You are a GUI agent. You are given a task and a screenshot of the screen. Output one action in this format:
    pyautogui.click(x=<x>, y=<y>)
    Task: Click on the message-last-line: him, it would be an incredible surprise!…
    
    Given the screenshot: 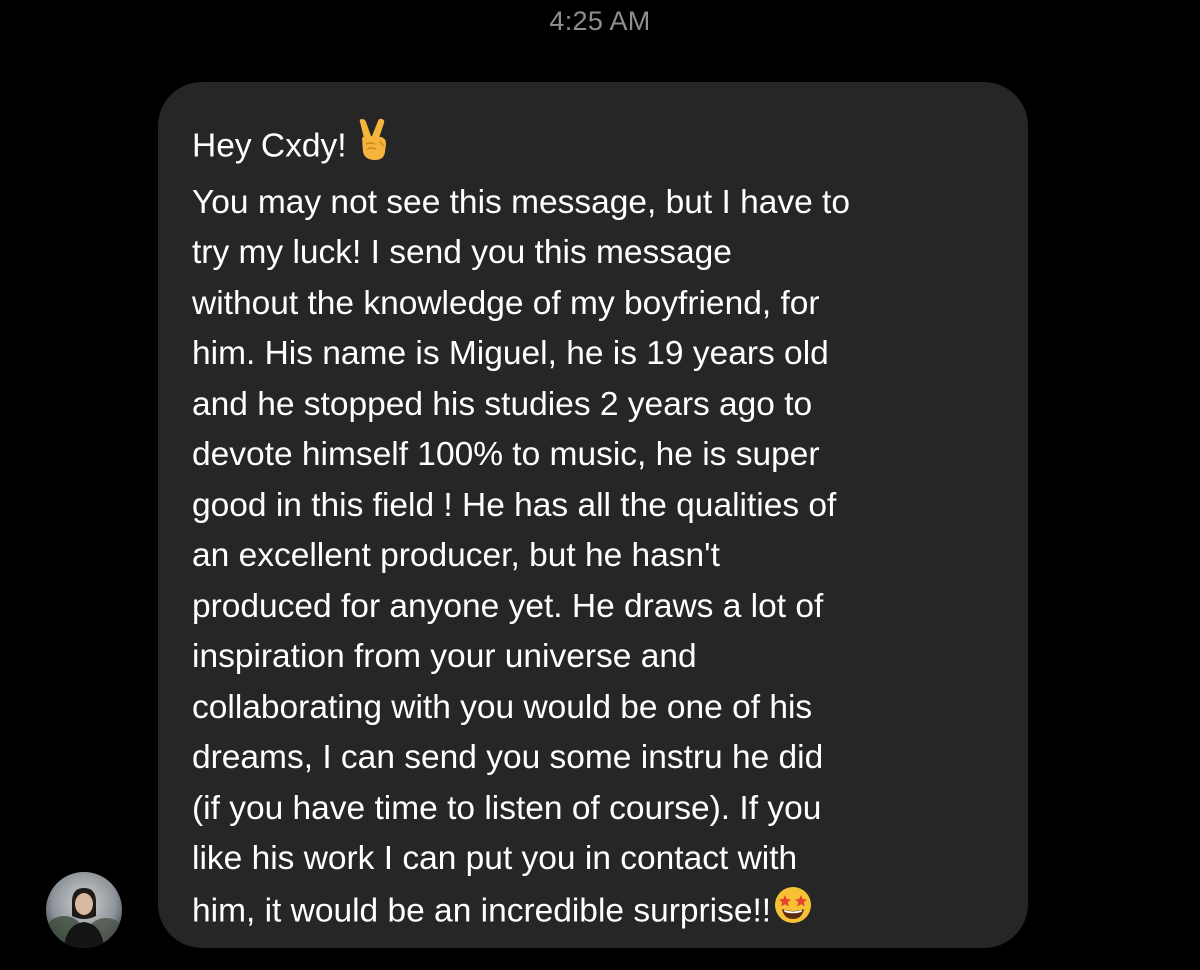 What is the action you would take?
    pyautogui.click(x=595, y=913)
    